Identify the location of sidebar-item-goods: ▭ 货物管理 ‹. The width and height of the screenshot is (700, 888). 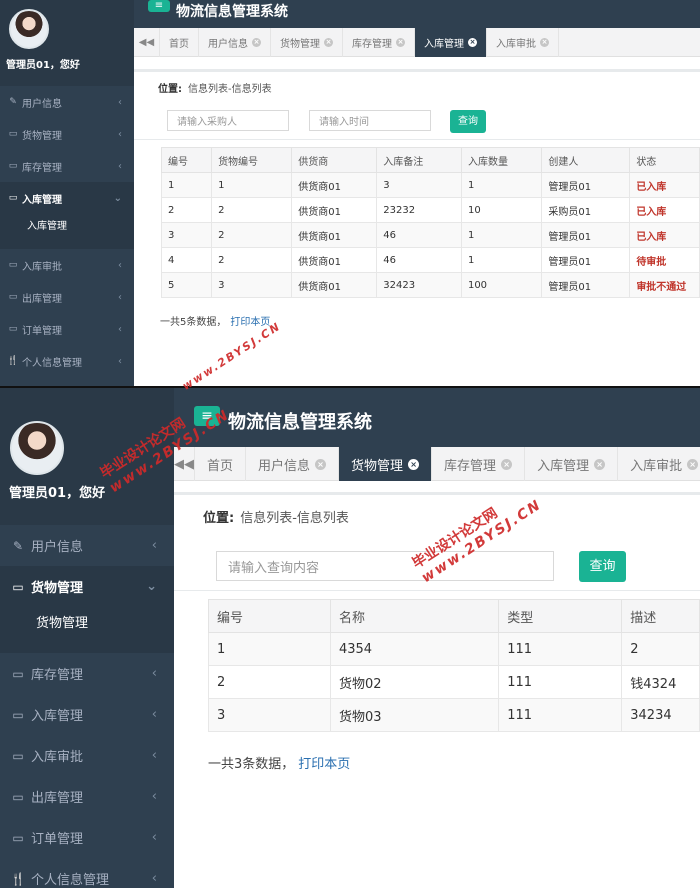
(67, 134).